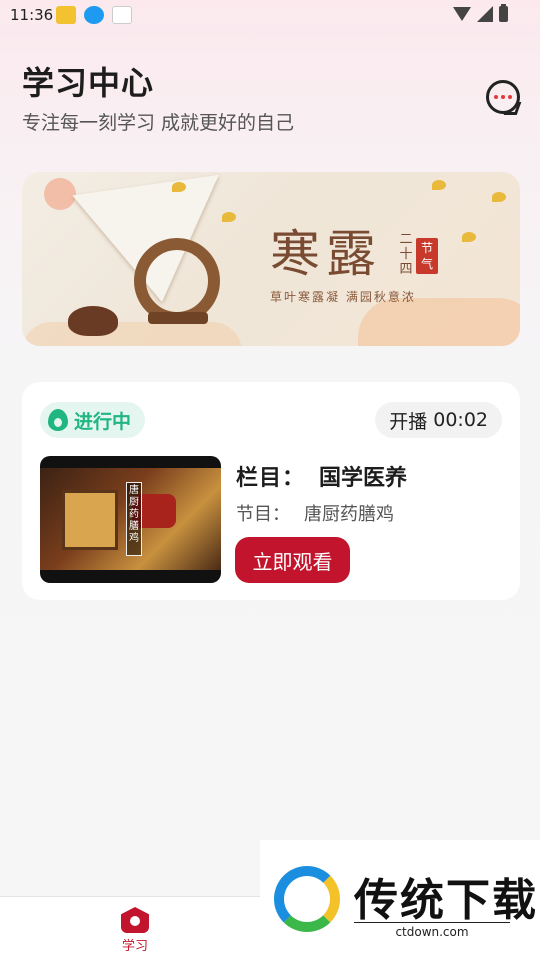  What do you see at coordinates (406, 254) in the screenshot?
I see `banner-vertical-text: 二十四` at bounding box center [406, 254].